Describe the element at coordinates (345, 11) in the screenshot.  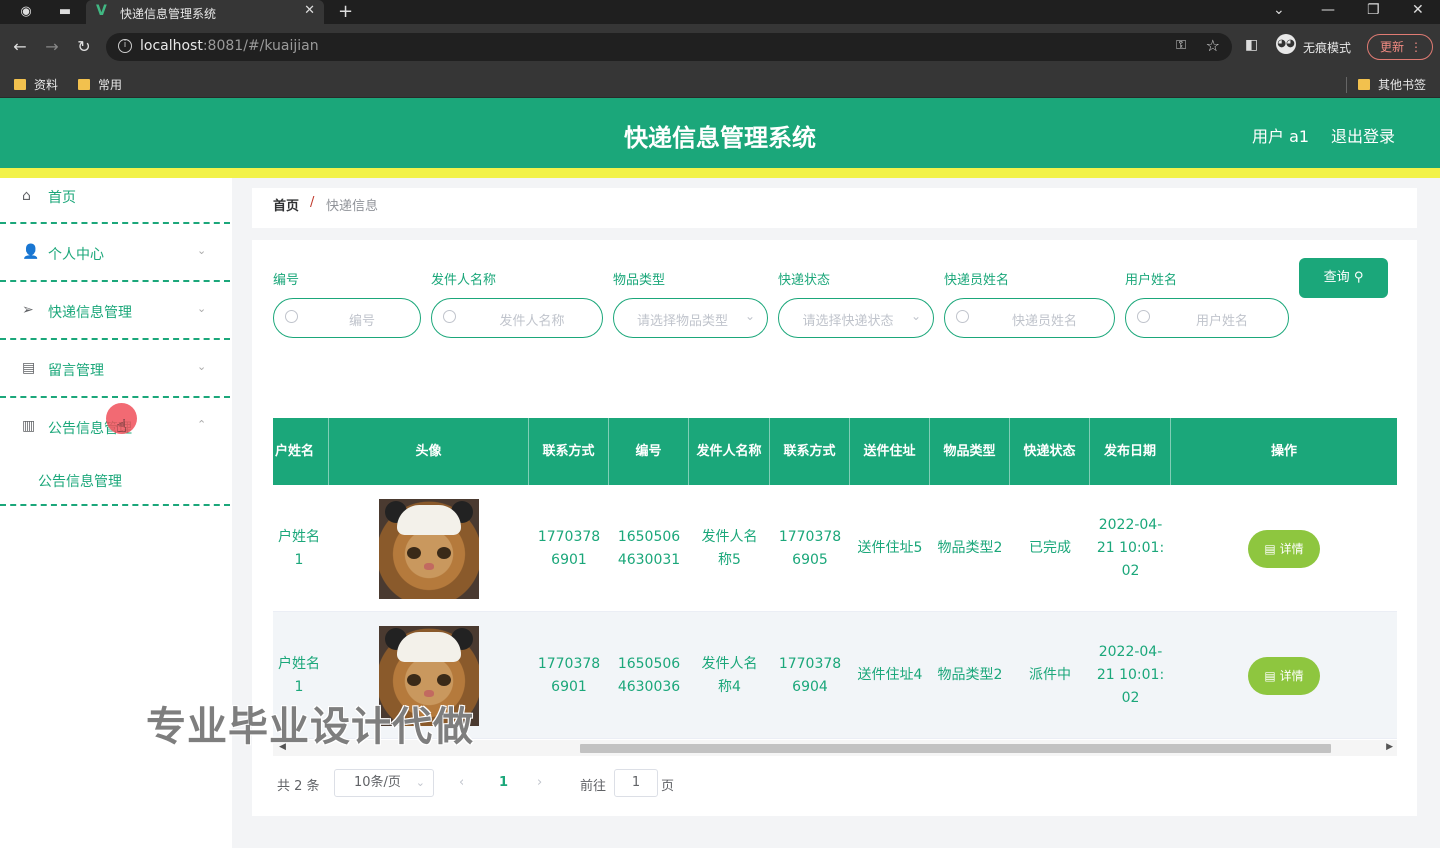
I see `new-tab-icon: +` at that location.